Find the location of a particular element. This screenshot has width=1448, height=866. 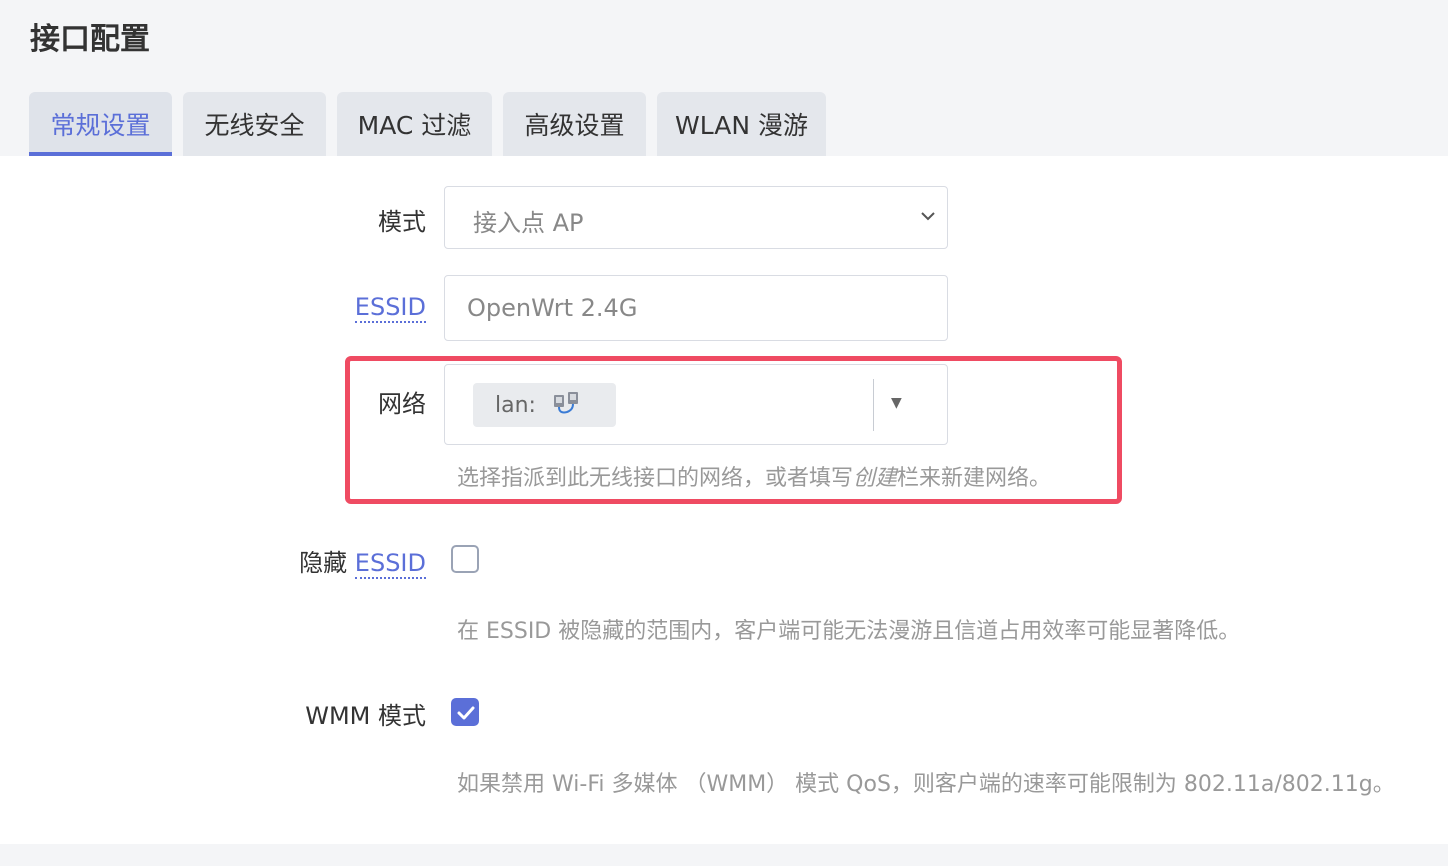

wmm-mode-label: WMM 模式 is located at coordinates (365, 716).